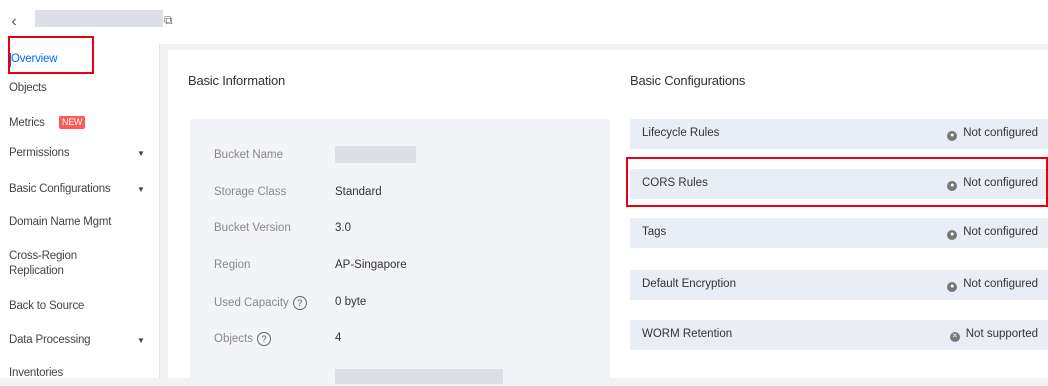  I want to click on basic-information-title: Basic Information, so click(237, 80).